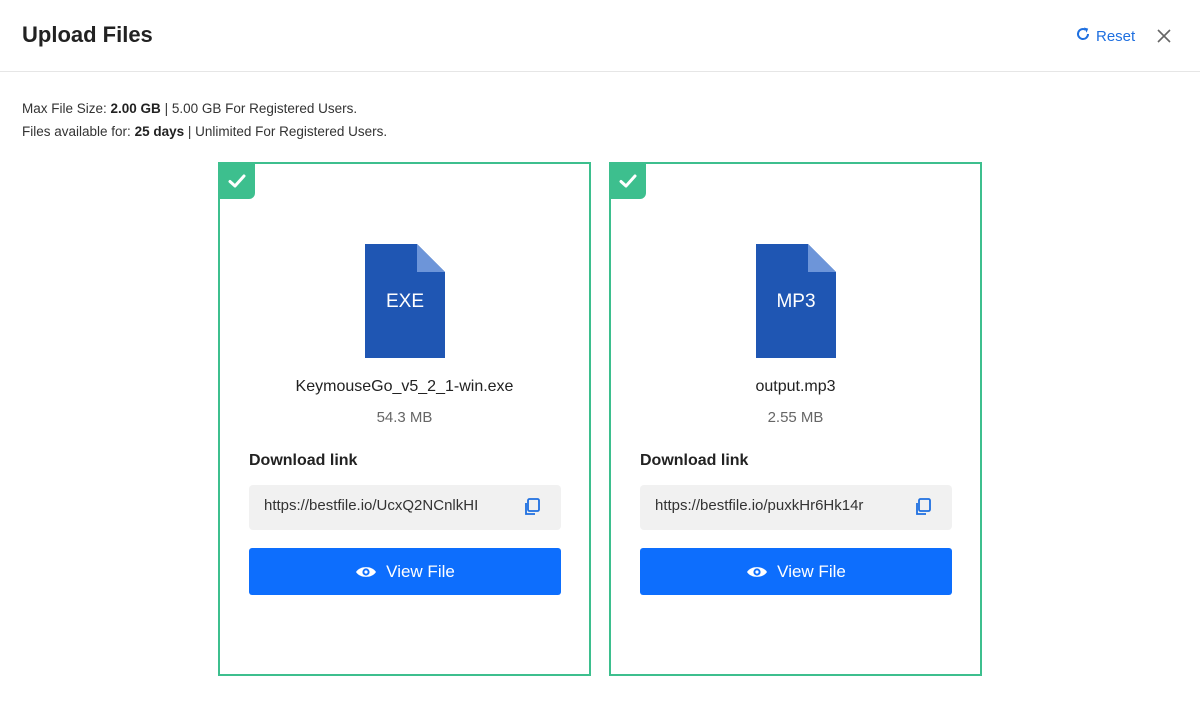 This screenshot has height=716, width=1200. Describe the element at coordinates (386, 505) in the screenshot. I see `download-link-text: https://bestfile.io/UcxQ2NCnlkHI` at that location.